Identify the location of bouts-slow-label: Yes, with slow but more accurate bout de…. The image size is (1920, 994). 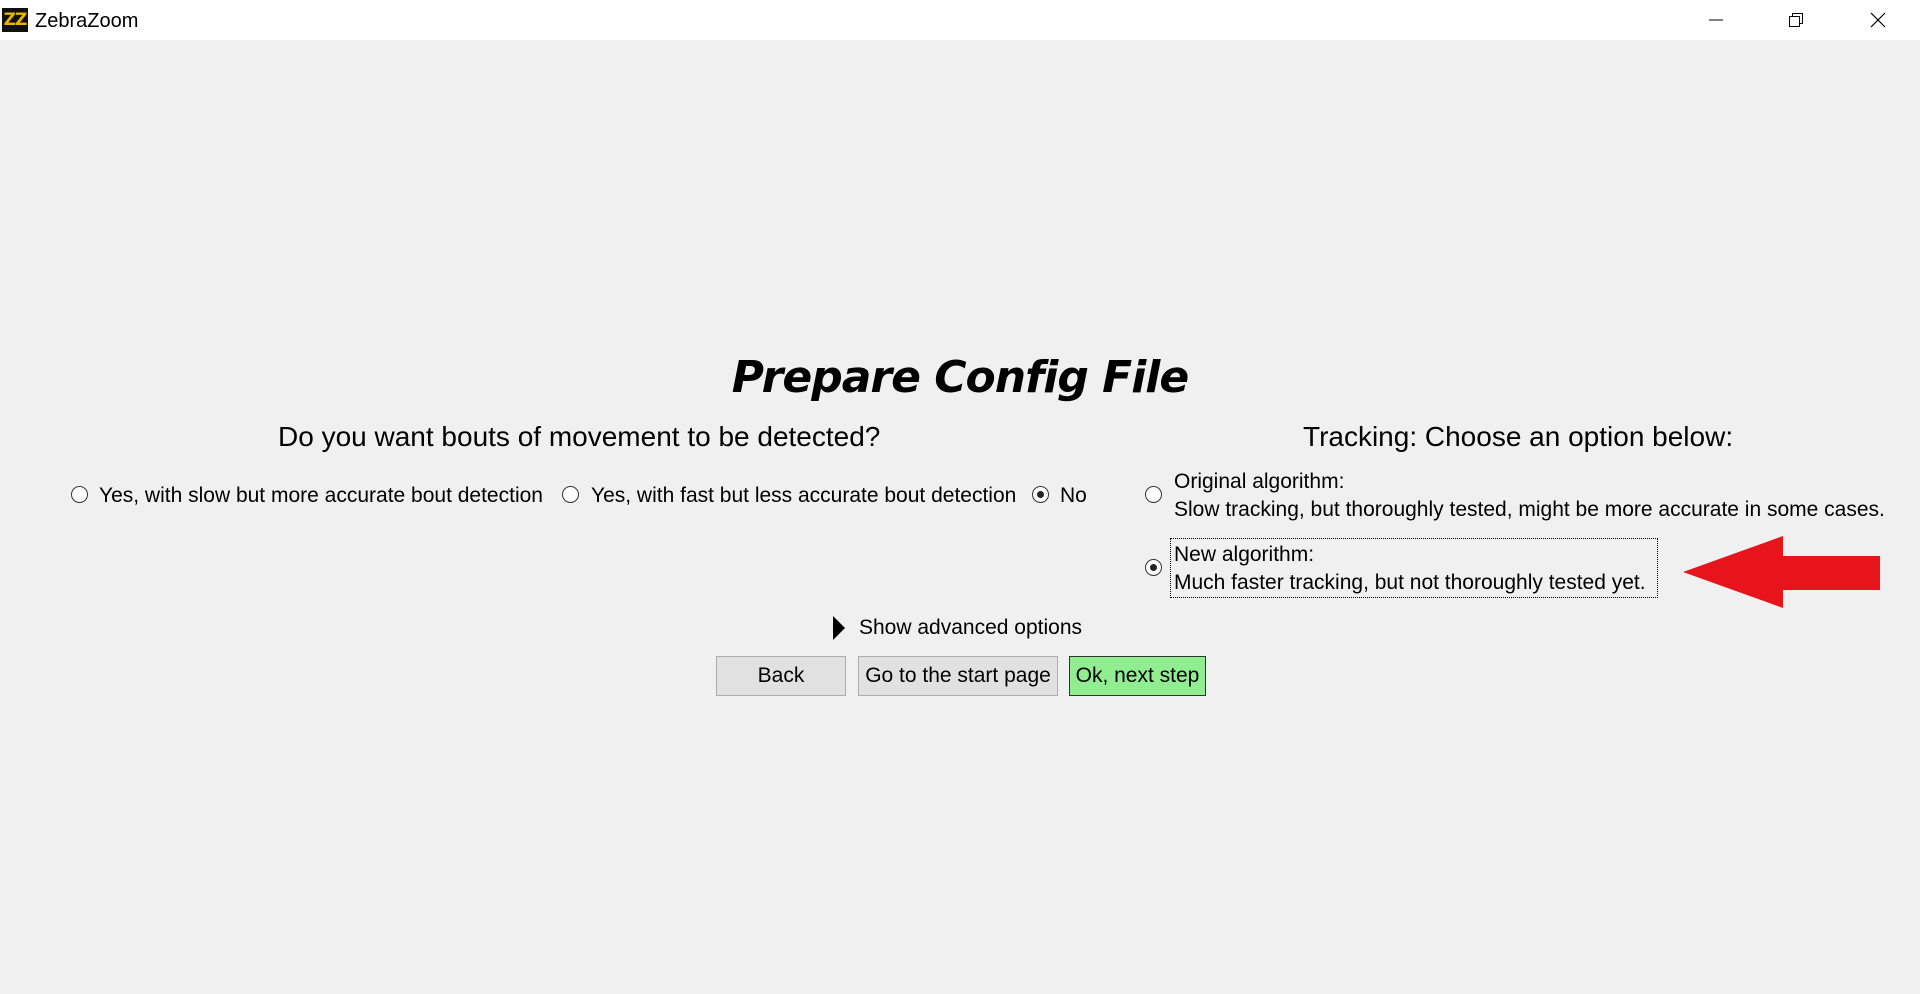
(321, 496).